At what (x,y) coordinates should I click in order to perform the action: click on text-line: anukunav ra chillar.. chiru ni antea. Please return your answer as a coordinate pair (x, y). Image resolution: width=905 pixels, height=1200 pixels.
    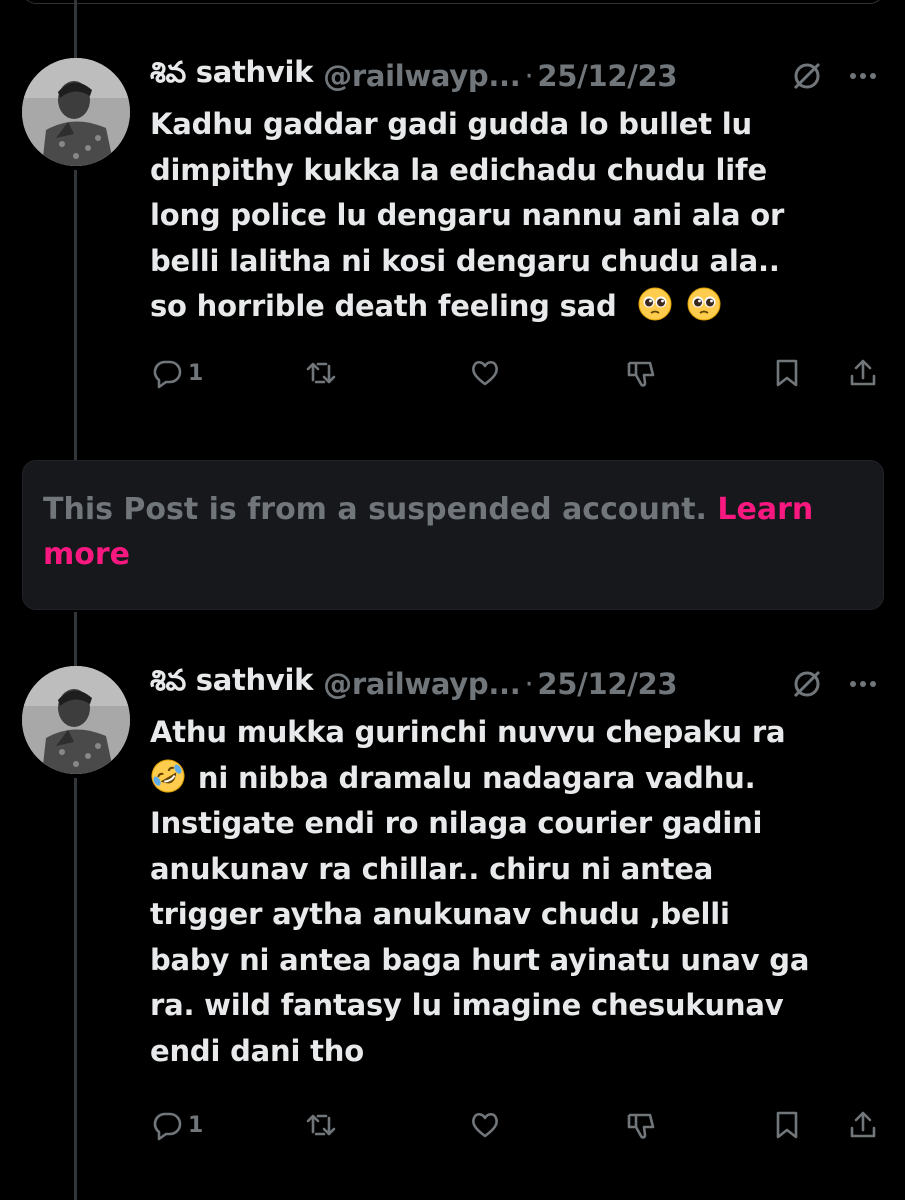
    Looking at the image, I should click on (432, 868).